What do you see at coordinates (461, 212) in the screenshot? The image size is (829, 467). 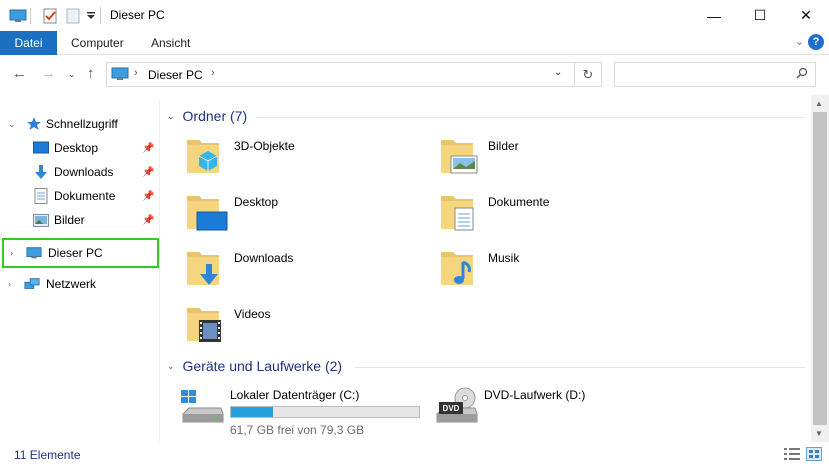 I see `documents-folder-icon` at bounding box center [461, 212].